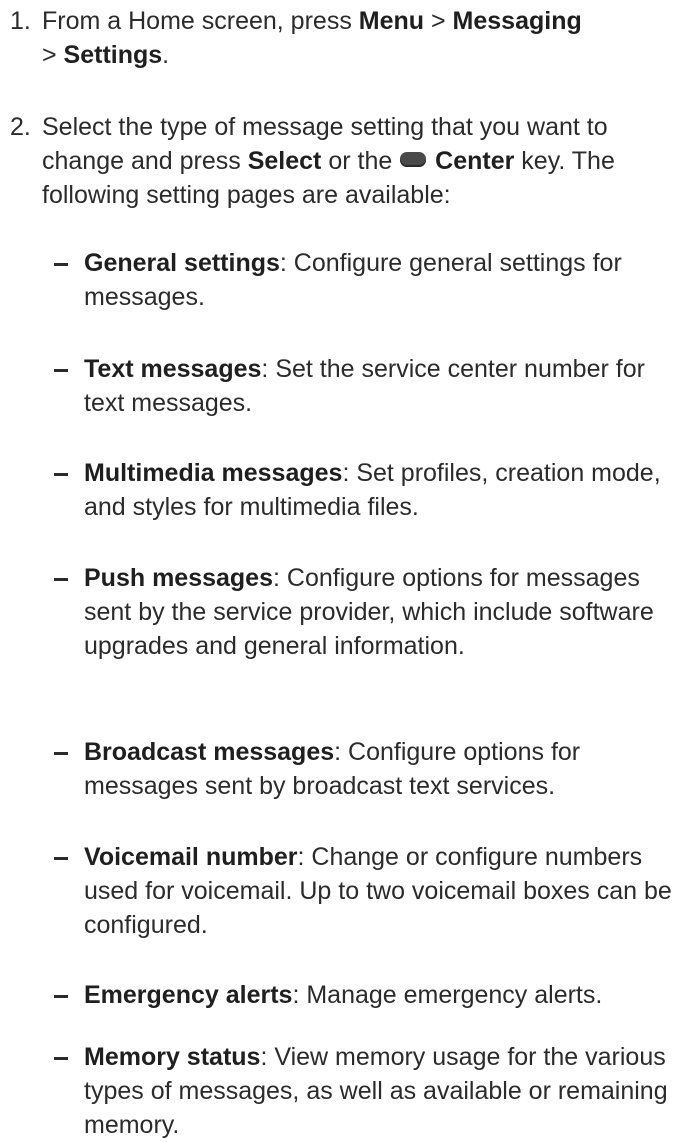 The height and width of the screenshot is (1142, 683). What do you see at coordinates (172, 1057) in the screenshot?
I see `item-term: Memory status` at bounding box center [172, 1057].